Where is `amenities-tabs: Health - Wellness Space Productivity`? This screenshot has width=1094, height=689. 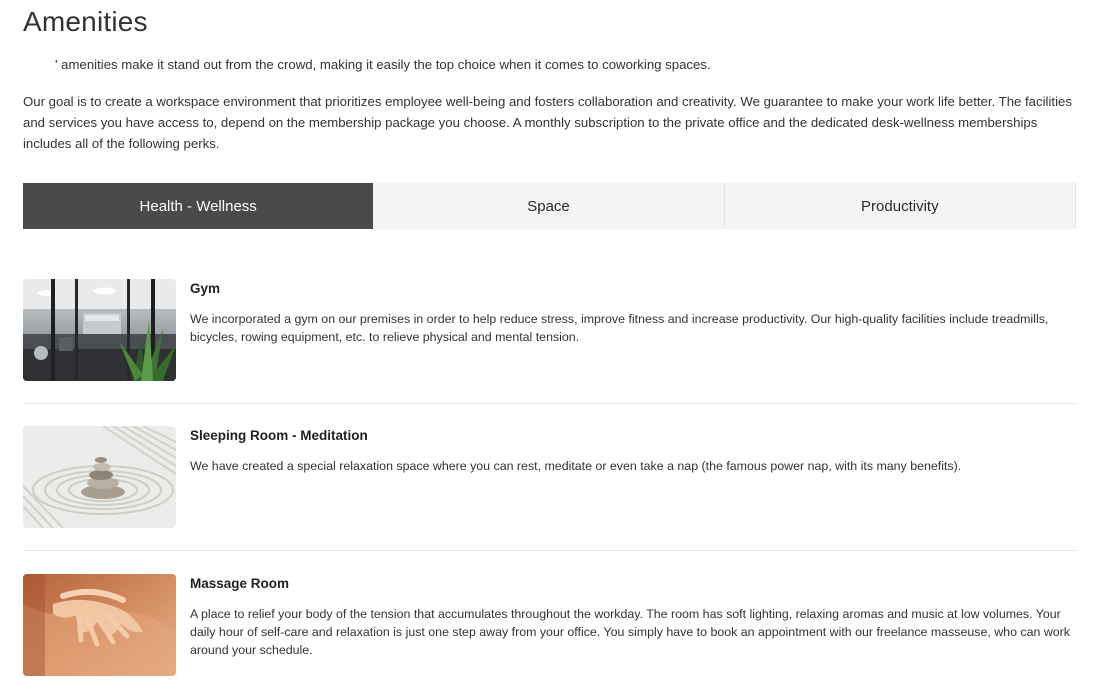 amenities-tabs: Health - Wellness Space Productivity is located at coordinates (549, 206).